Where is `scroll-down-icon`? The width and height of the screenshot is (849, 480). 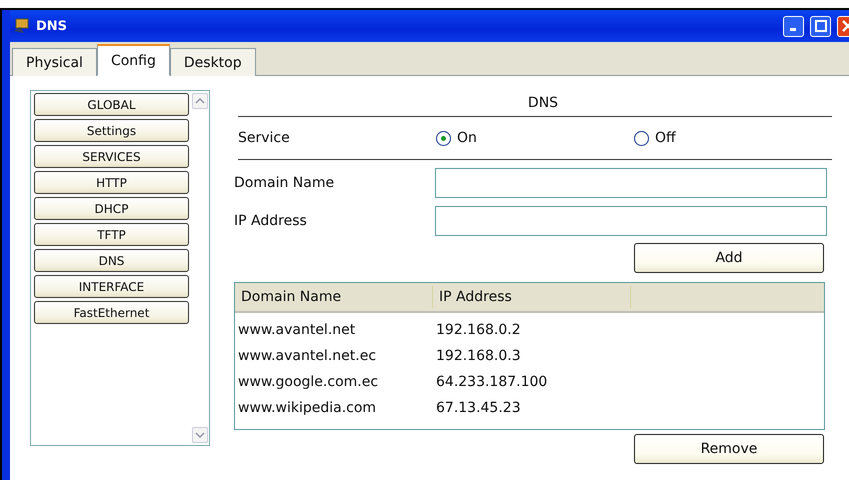
scroll-down-icon is located at coordinates (200, 435).